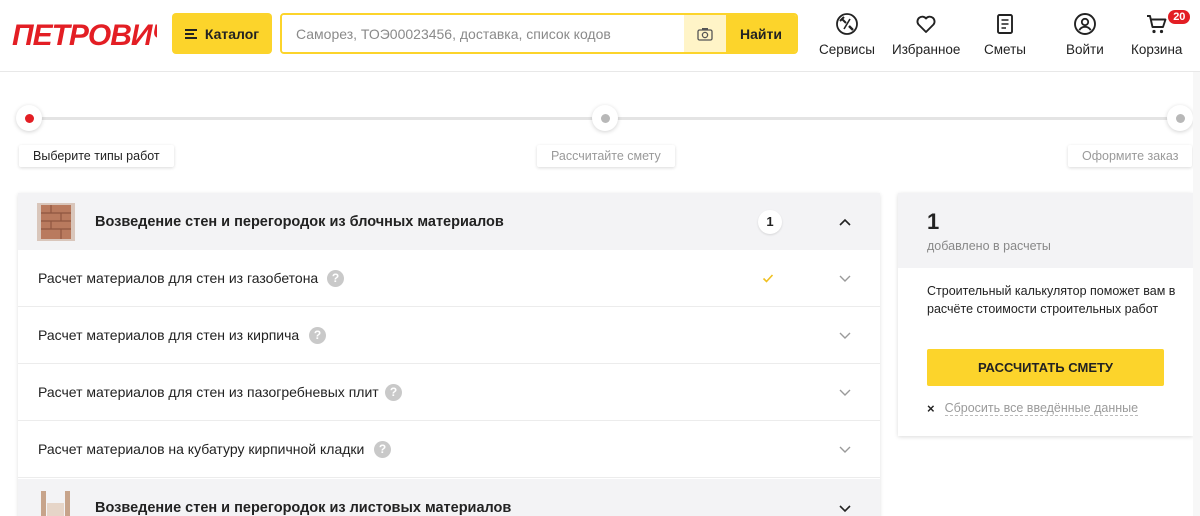 This screenshot has height=516, width=1200. I want to click on services-icon, so click(847, 24).